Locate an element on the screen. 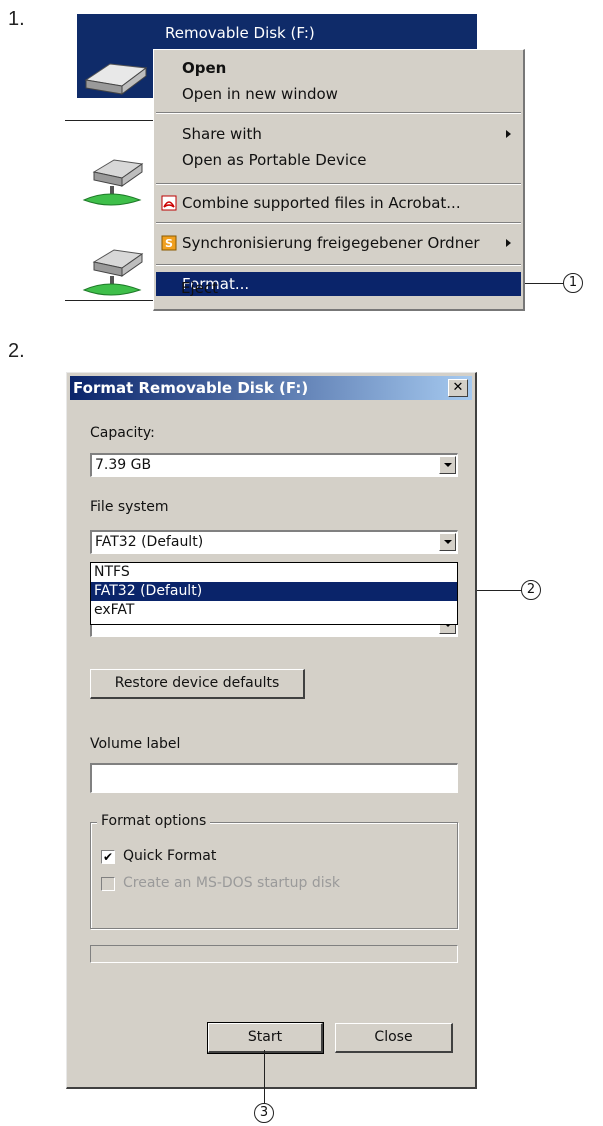  menu-item-share-with: Share with is located at coordinates (338, 134).